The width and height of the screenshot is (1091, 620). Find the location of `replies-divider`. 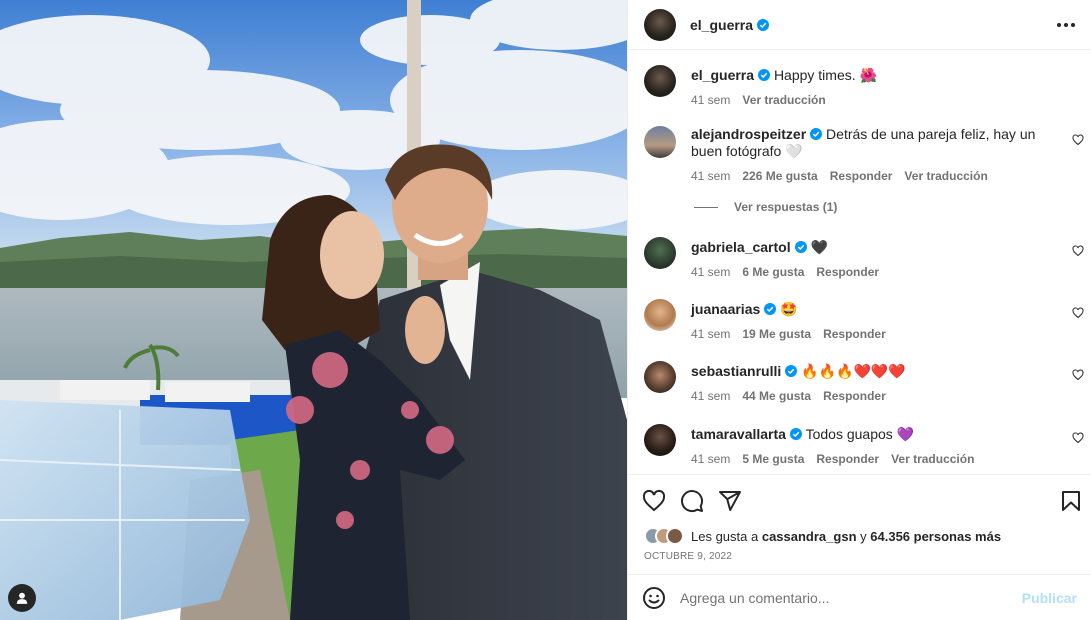

replies-divider is located at coordinates (706, 207).